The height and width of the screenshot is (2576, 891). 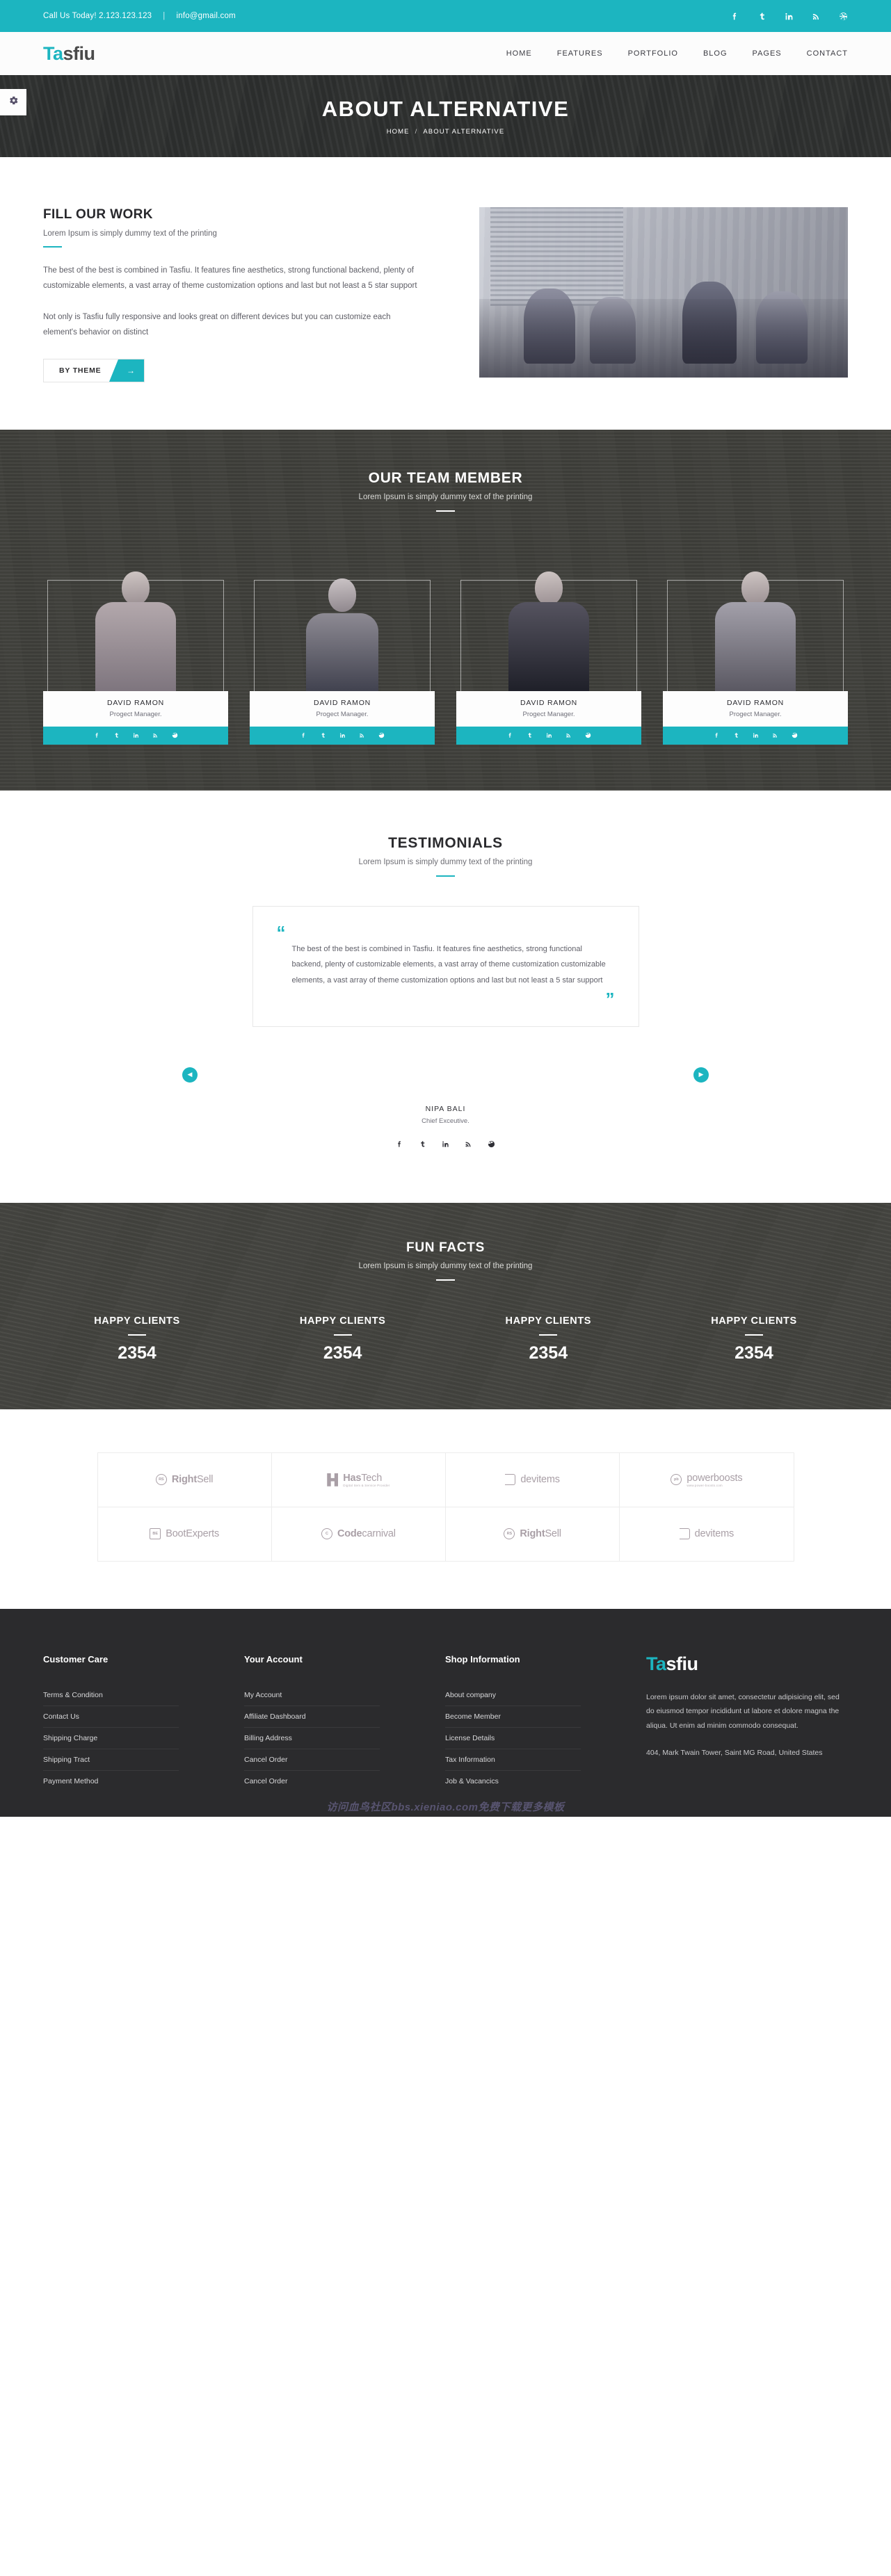 What do you see at coordinates (519, 53) in the screenshot?
I see `nav-item-home: HOME` at bounding box center [519, 53].